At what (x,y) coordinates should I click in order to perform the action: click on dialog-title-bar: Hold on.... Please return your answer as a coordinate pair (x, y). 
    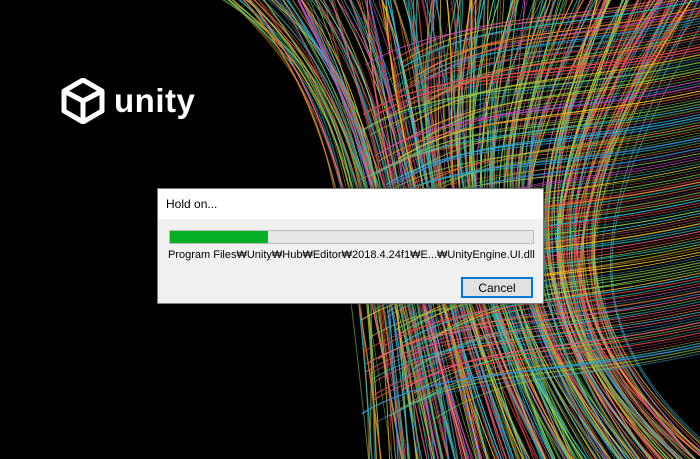
    Looking at the image, I should click on (350, 204).